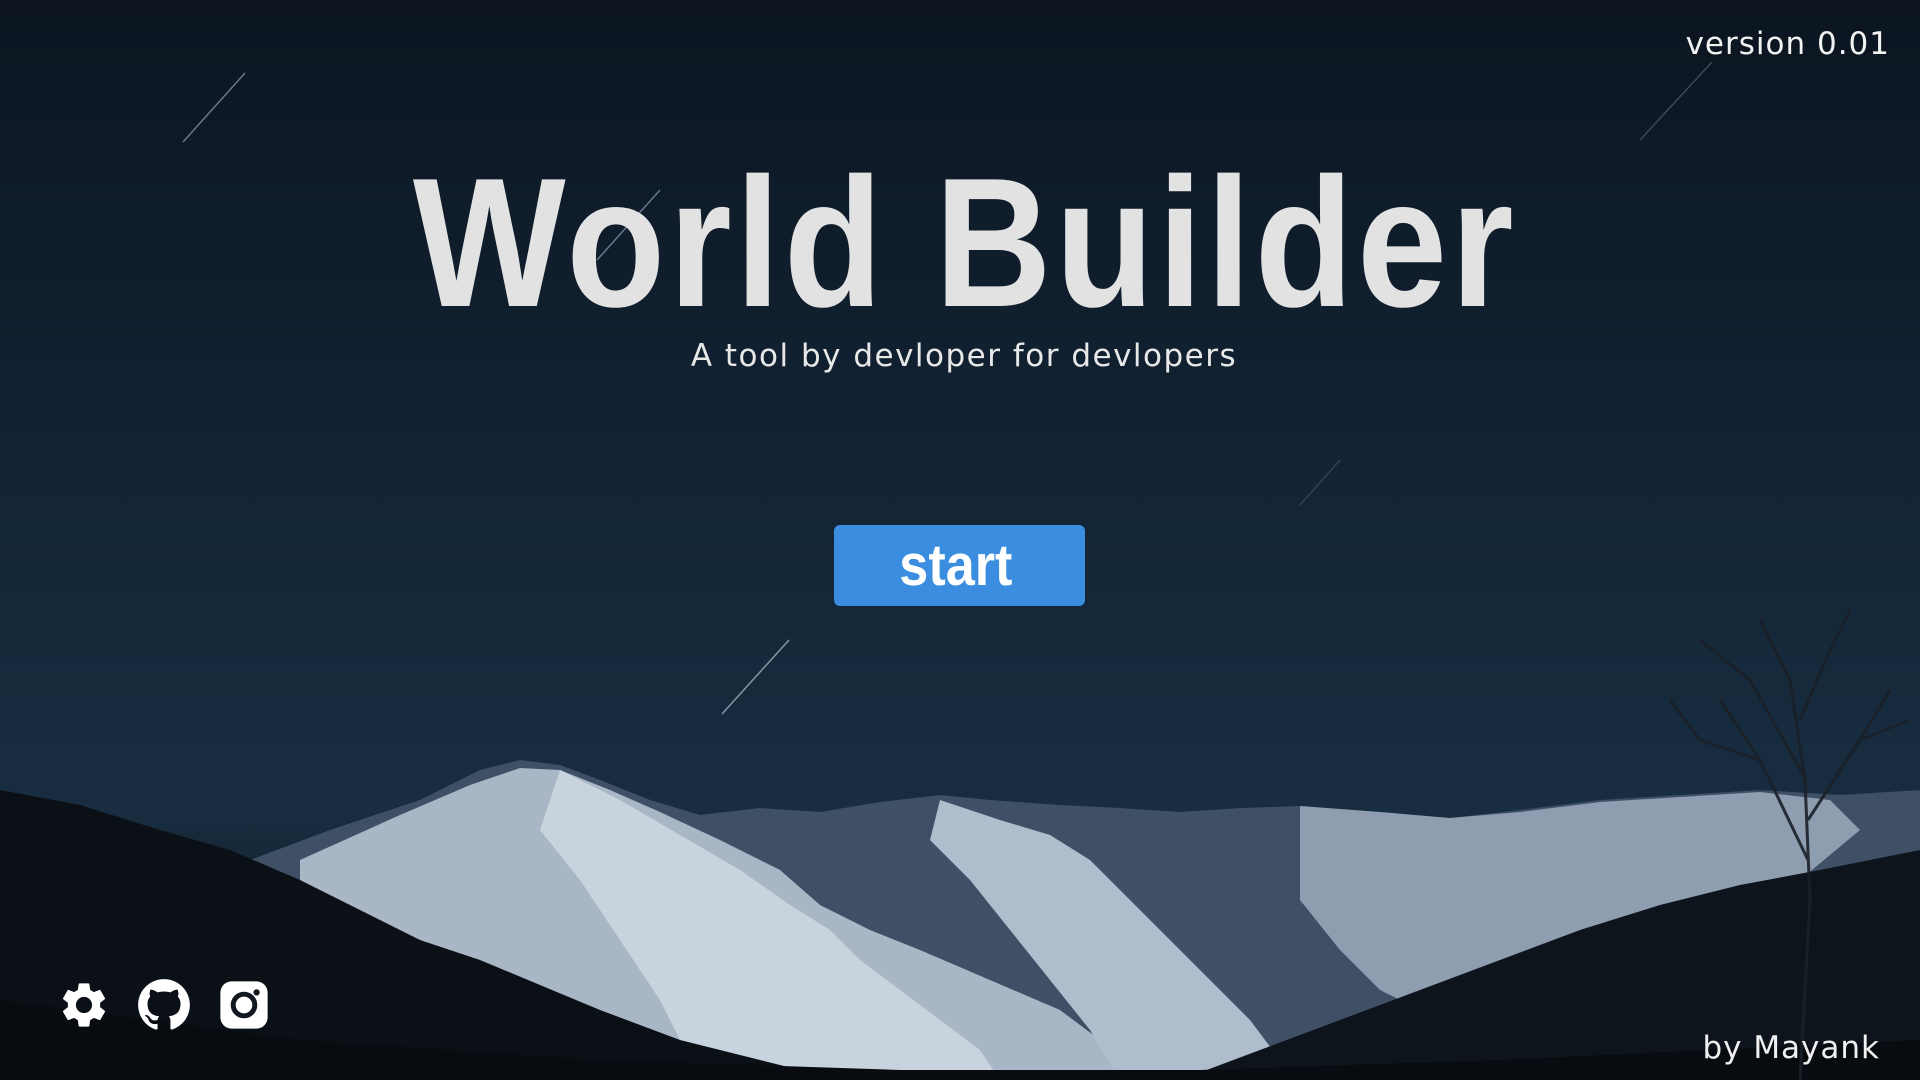 The image size is (1920, 1080). I want to click on app-title: World Builder, so click(965, 242).